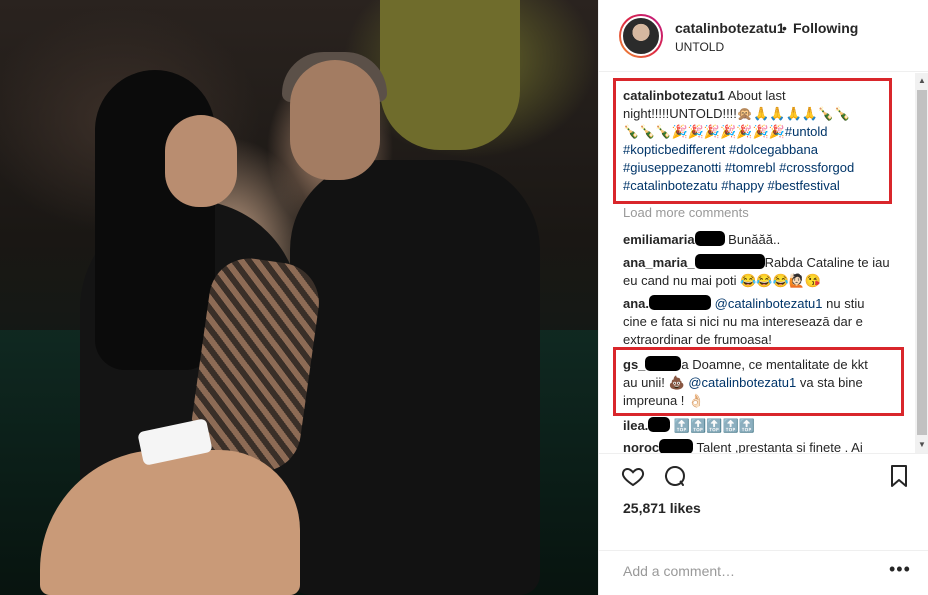 Image resolution: width=928 pixels, height=595 pixels. What do you see at coordinates (922, 445) in the screenshot?
I see `scroll-down-arrow-icon: ▼` at bounding box center [922, 445].